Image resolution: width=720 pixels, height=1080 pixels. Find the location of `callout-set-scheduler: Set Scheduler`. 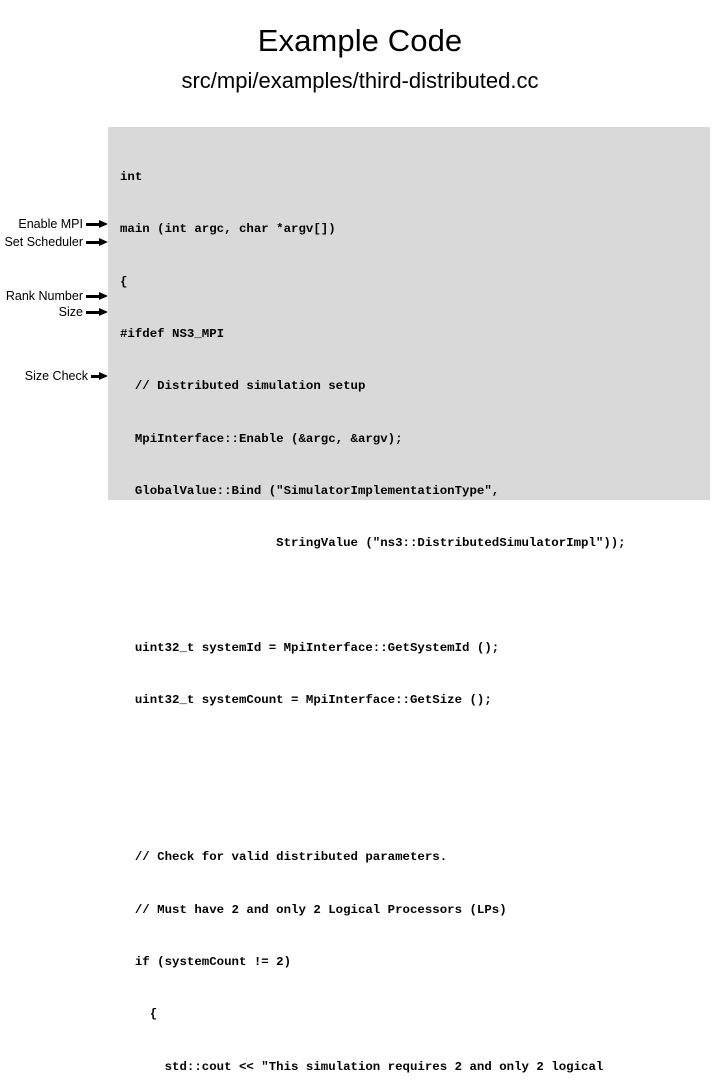

callout-set-scheduler: Set Scheduler is located at coordinates (54, 242).